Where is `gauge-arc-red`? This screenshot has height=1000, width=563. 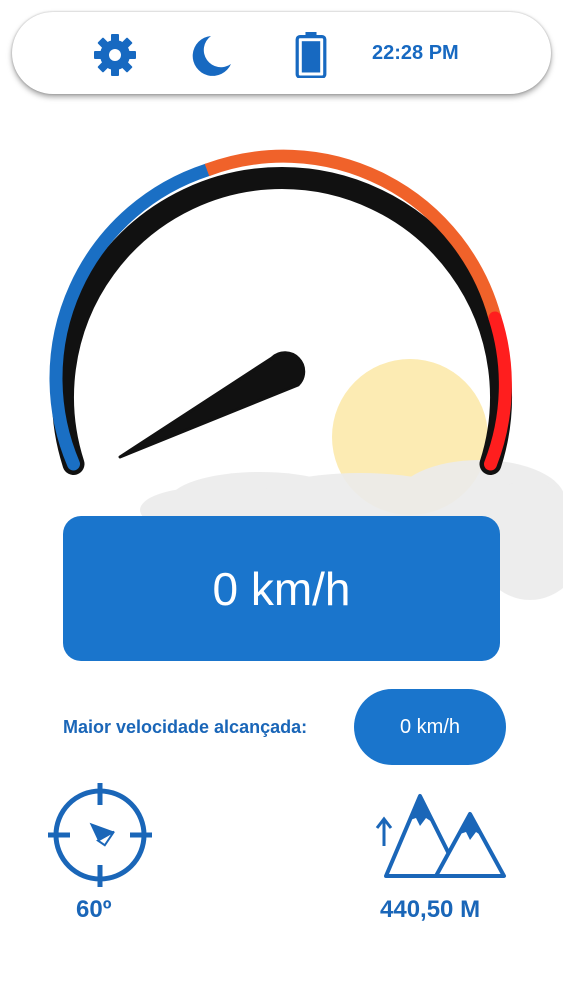
gauge-arc-red is located at coordinates (498, 391).